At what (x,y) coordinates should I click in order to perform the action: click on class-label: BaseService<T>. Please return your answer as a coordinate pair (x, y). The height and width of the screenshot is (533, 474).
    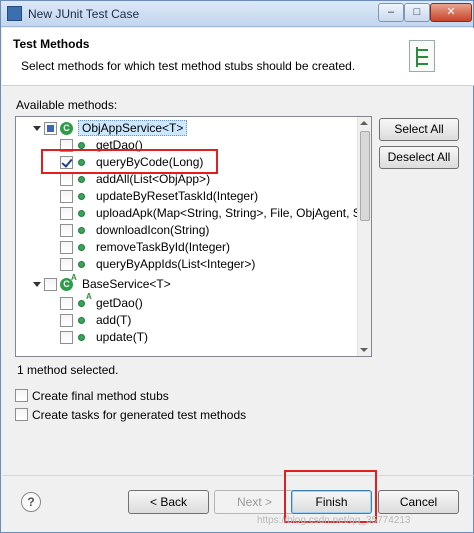
    Looking at the image, I should click on (126, 284).